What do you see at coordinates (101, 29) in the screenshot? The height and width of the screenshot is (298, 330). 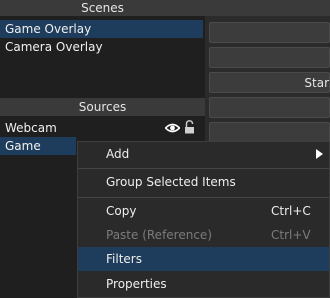 I see `scene-item-game-overlay: Game Overlay` at bounding box center [101, 29].